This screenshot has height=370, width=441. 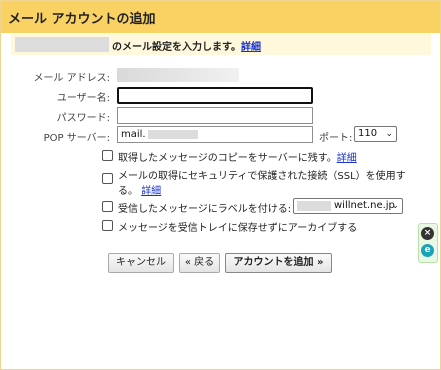 What do you see at coordinates (368, 133) in the screenshot?
I see `port-value: 110` at bounding box center [368, 133].